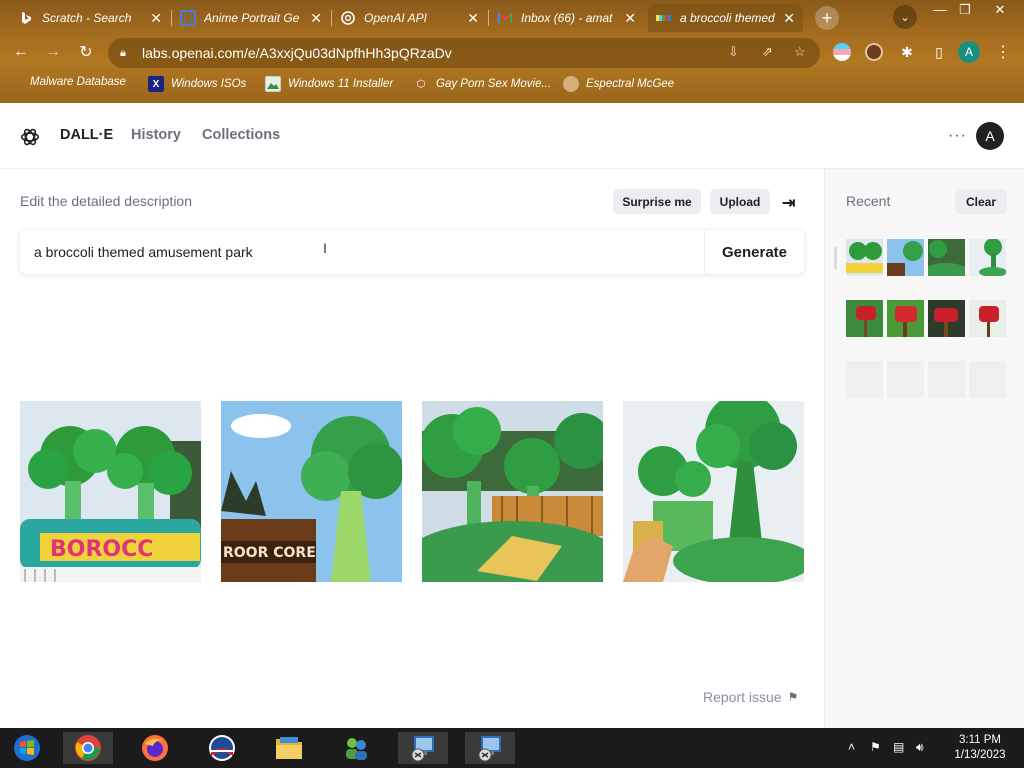  What do you see at coordinates (421, 84) in the screenshot?
I see `cube-icon: ⬡` at bounding box center [421, 84].